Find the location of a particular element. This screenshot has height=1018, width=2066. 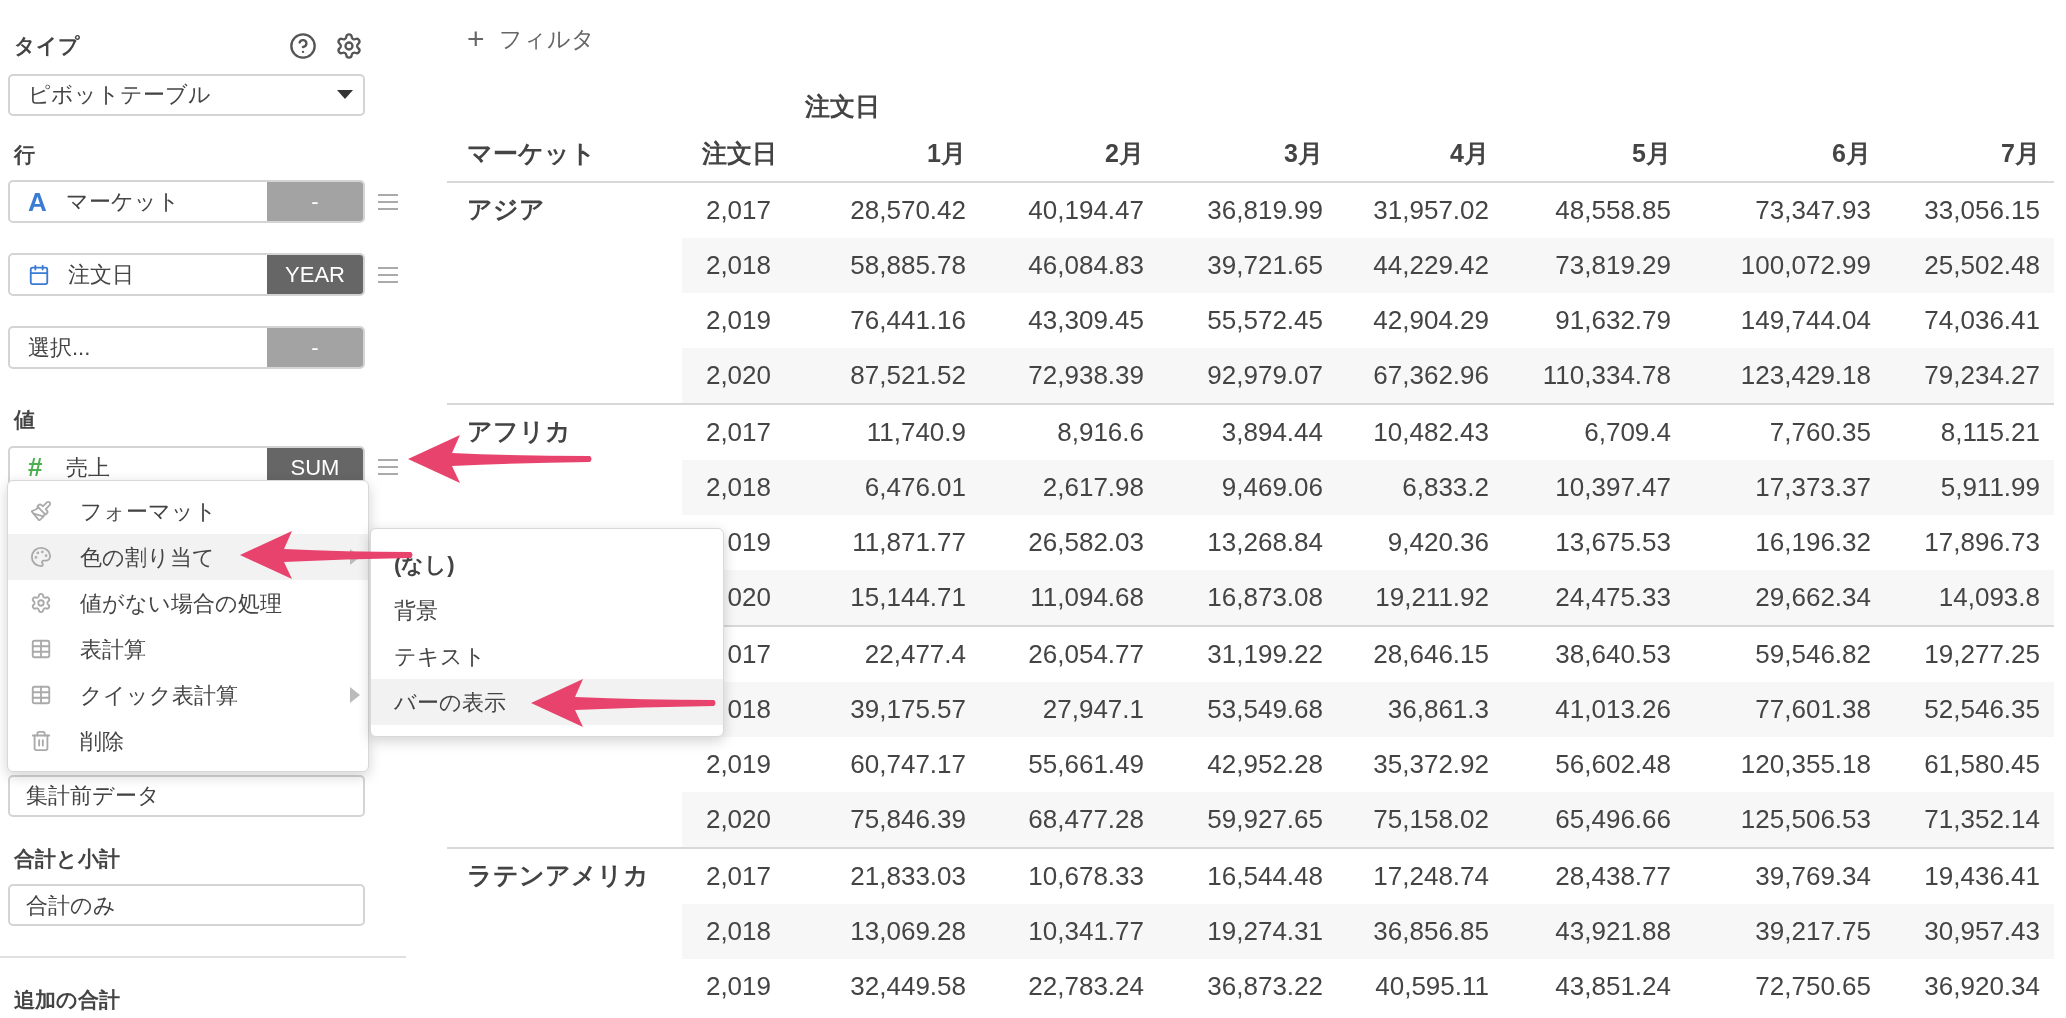

table-cell: 9,420.36 is located at coordinates (1438, 541).